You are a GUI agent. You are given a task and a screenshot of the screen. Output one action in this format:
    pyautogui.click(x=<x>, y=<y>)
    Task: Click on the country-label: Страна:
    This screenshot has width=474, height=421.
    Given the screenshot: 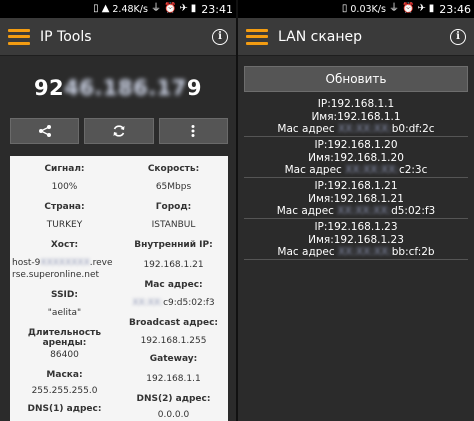 What is the action you would take?
    pyautogui.click(x=64, y=207)
    